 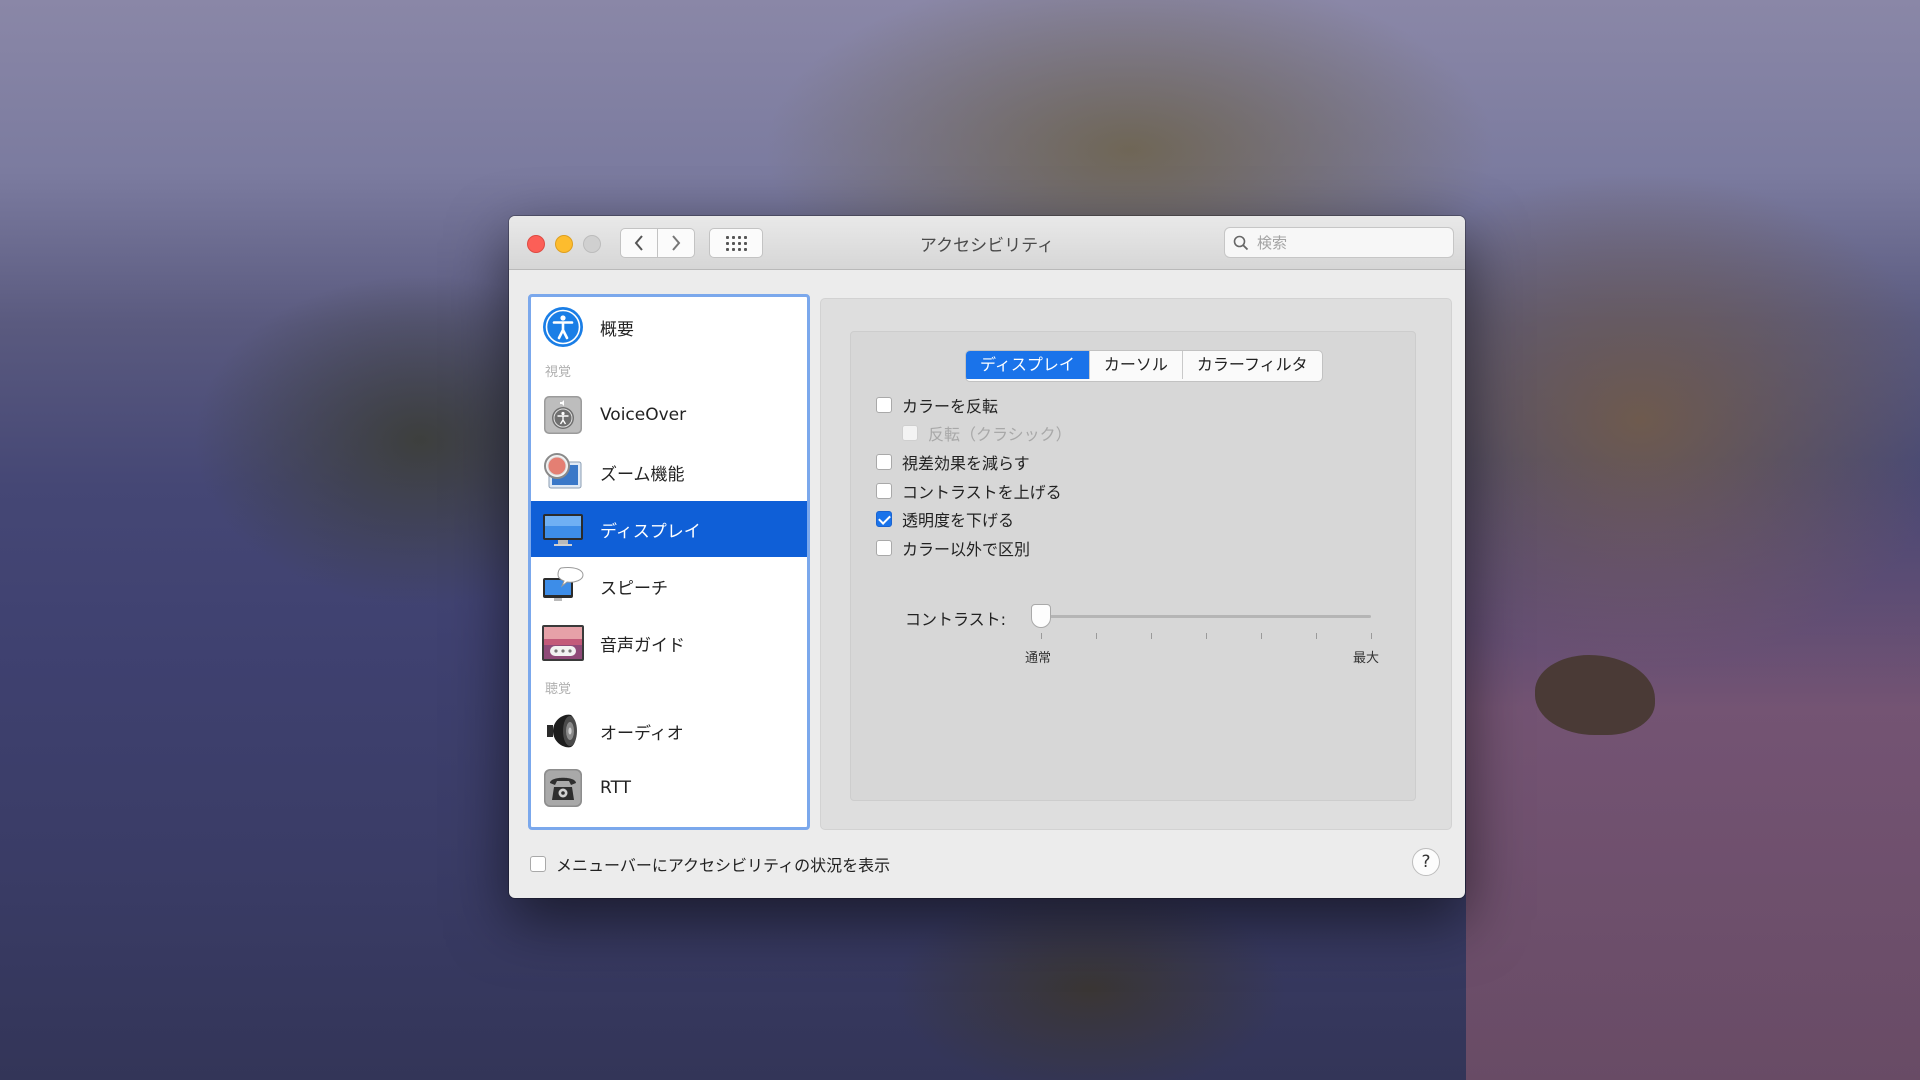 I want to click on sidebar-item-label: オーディオ, so click(x=642, y=733).